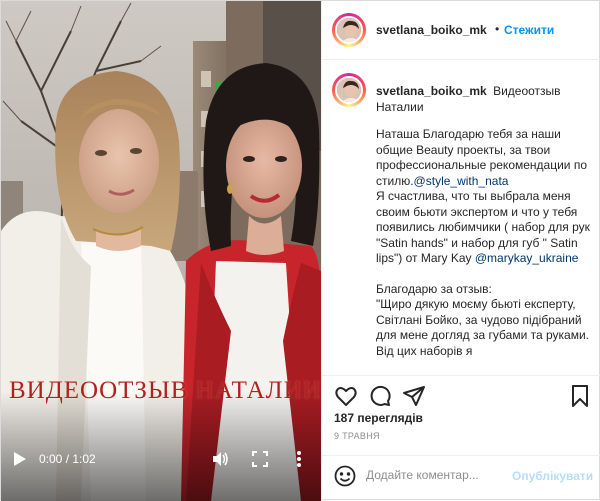  Describe the element at coordinates (378, 418) in the screenshot. I see `view-count: 187 переглядів` at that location.